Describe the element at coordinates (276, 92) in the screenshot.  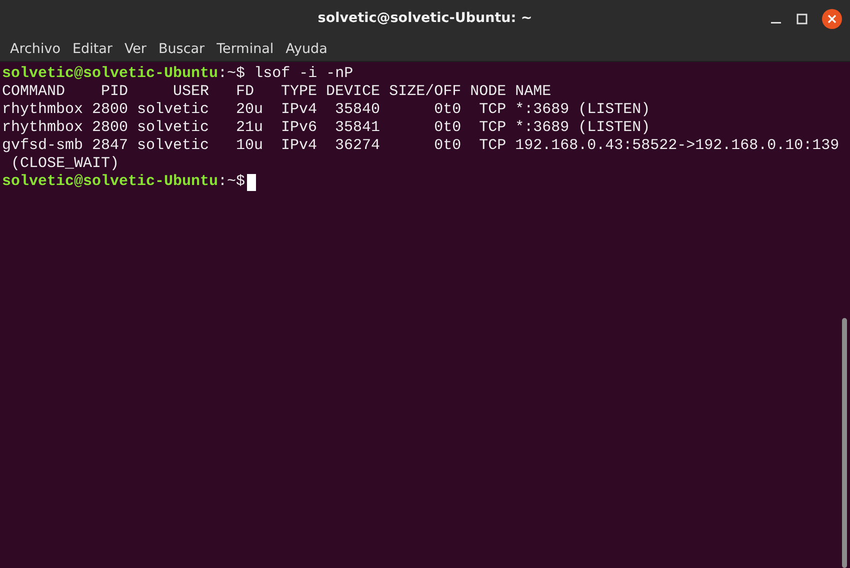
I see `output-line: COMMAND PID USER FD TYPE DEVICE SIZE/OFF NODE NAME` at that location.